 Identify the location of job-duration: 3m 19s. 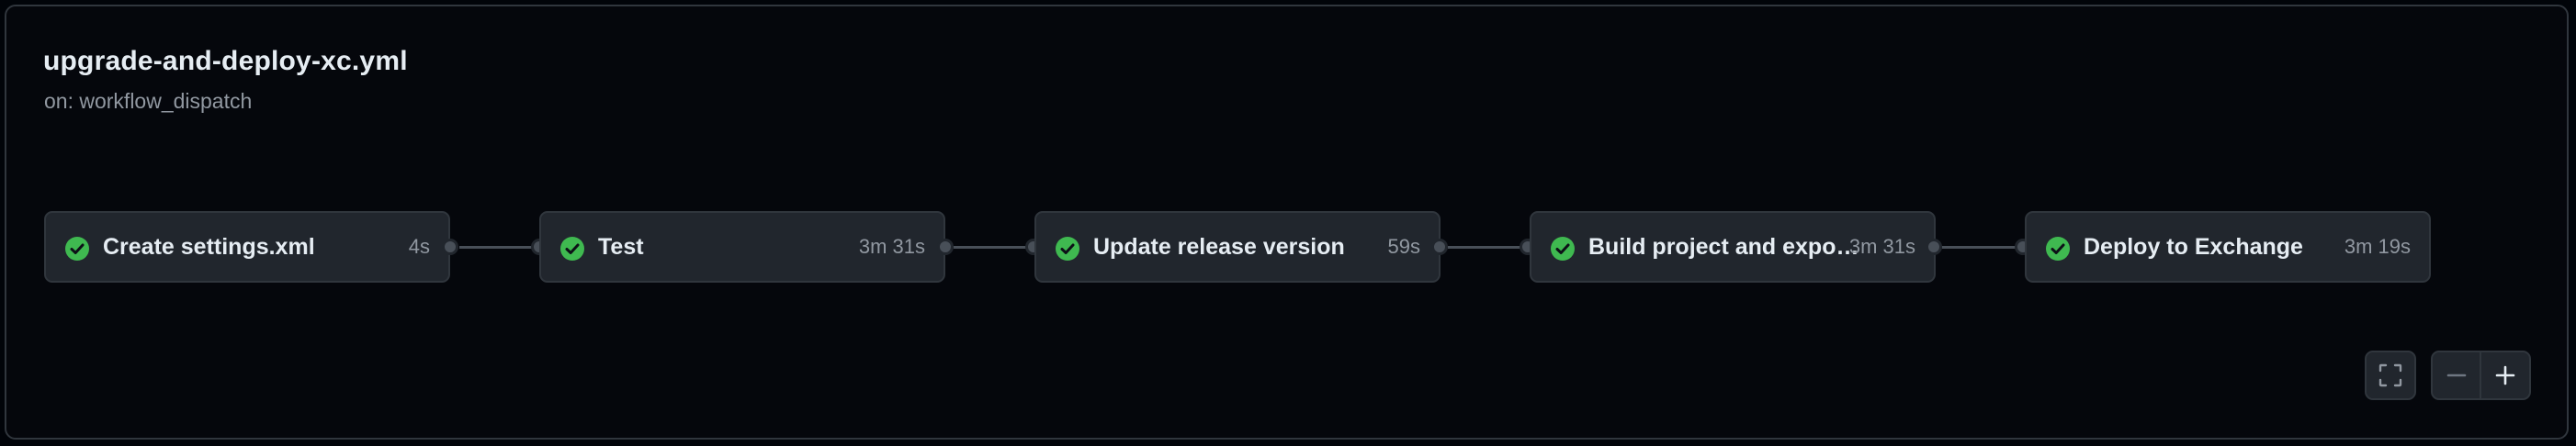
(2377, 247).